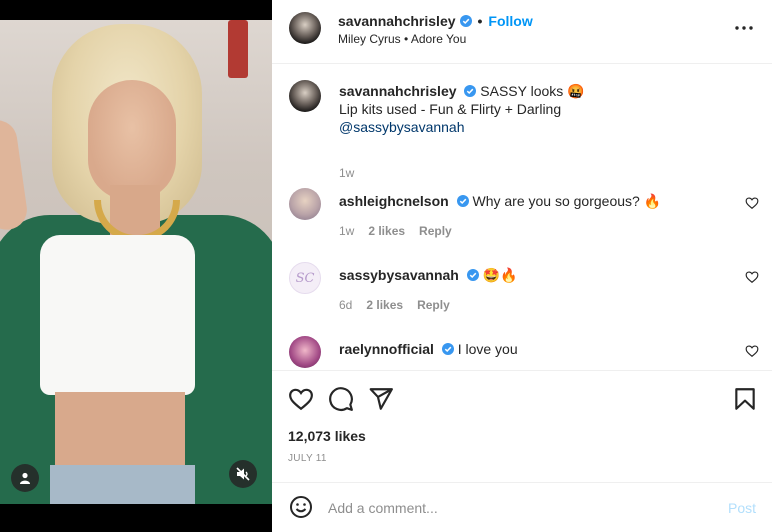 Image resolution: width=772 pixels, height=532 pixels. I want to click on more-icon, so click(744, 28).